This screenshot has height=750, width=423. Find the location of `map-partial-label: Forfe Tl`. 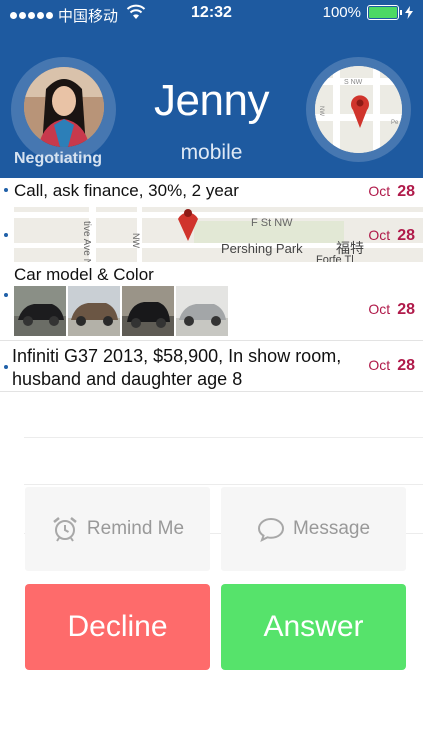

map-partial-label: Forfe Tl is located at coordinates (335, 258).